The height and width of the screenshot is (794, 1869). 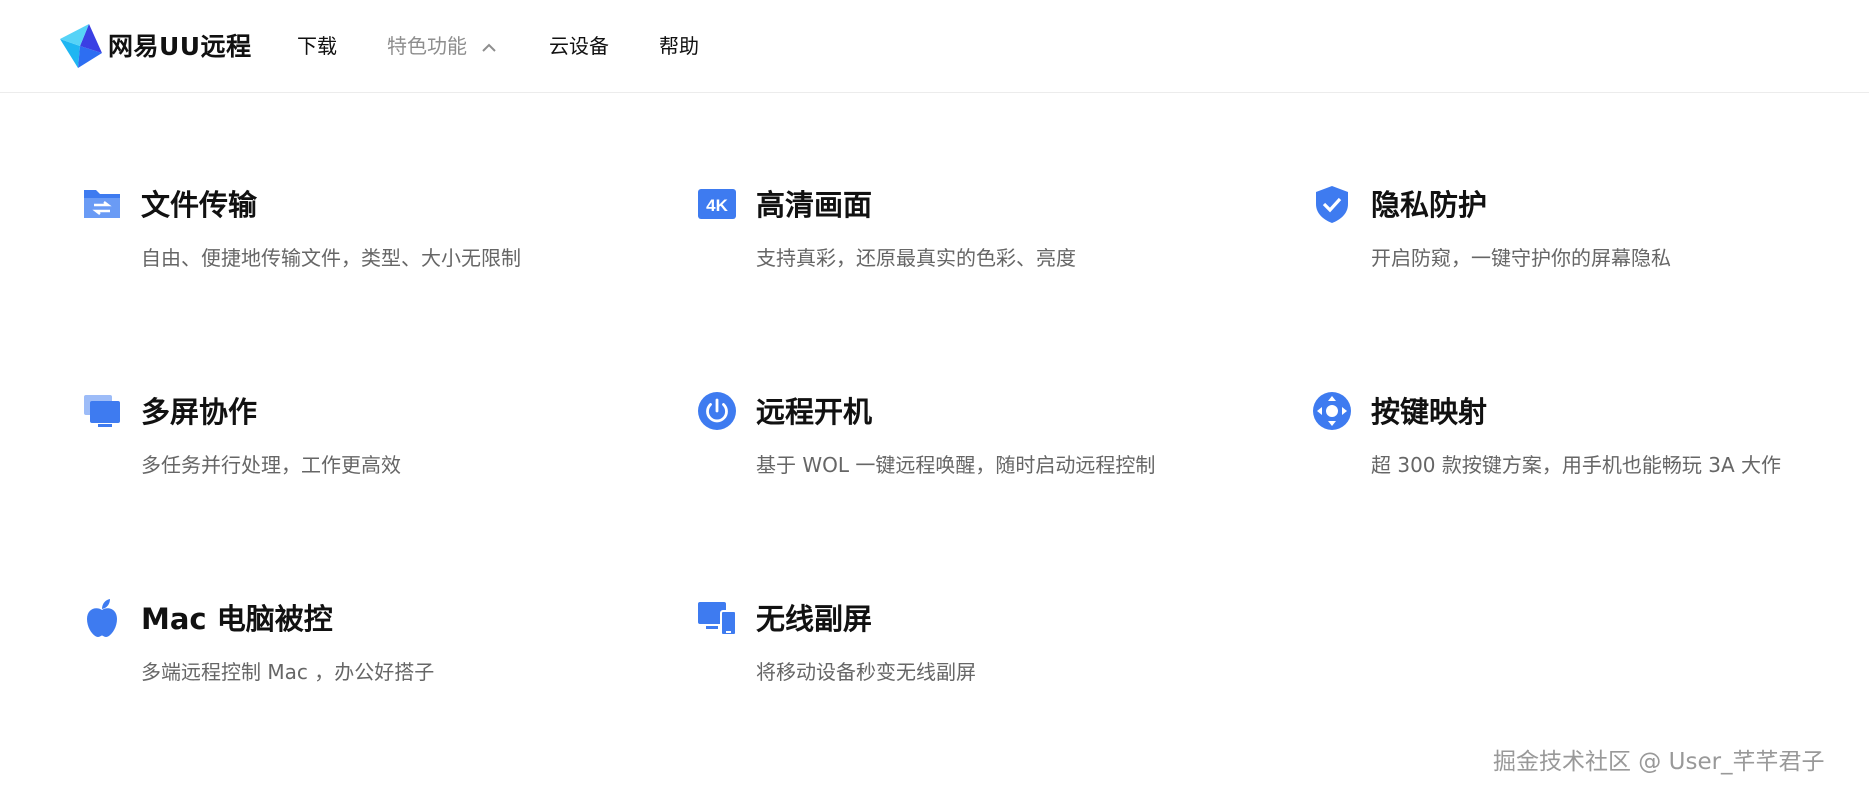 I want to click on nav-help-label: 帮助, so click(x=679, y=46).